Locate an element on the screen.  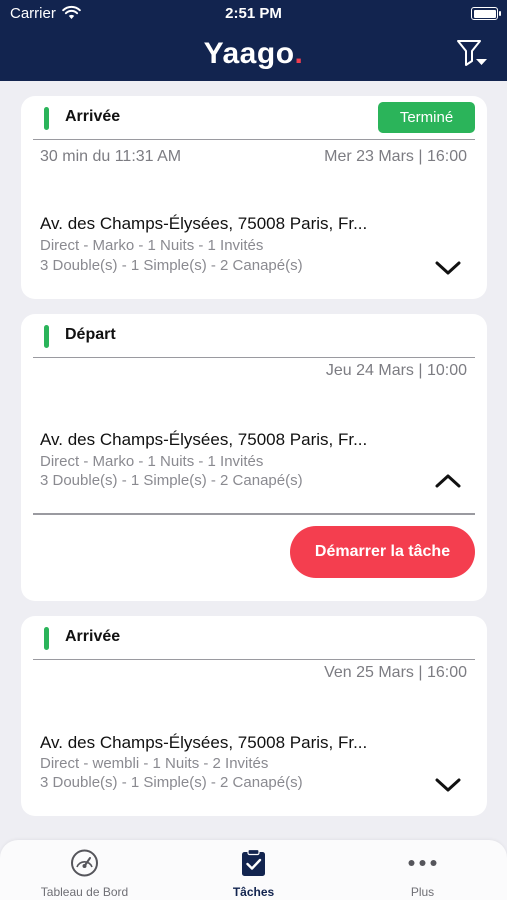
status-bar: Carrier 2:51 PM is located at coordinates (253, 14).